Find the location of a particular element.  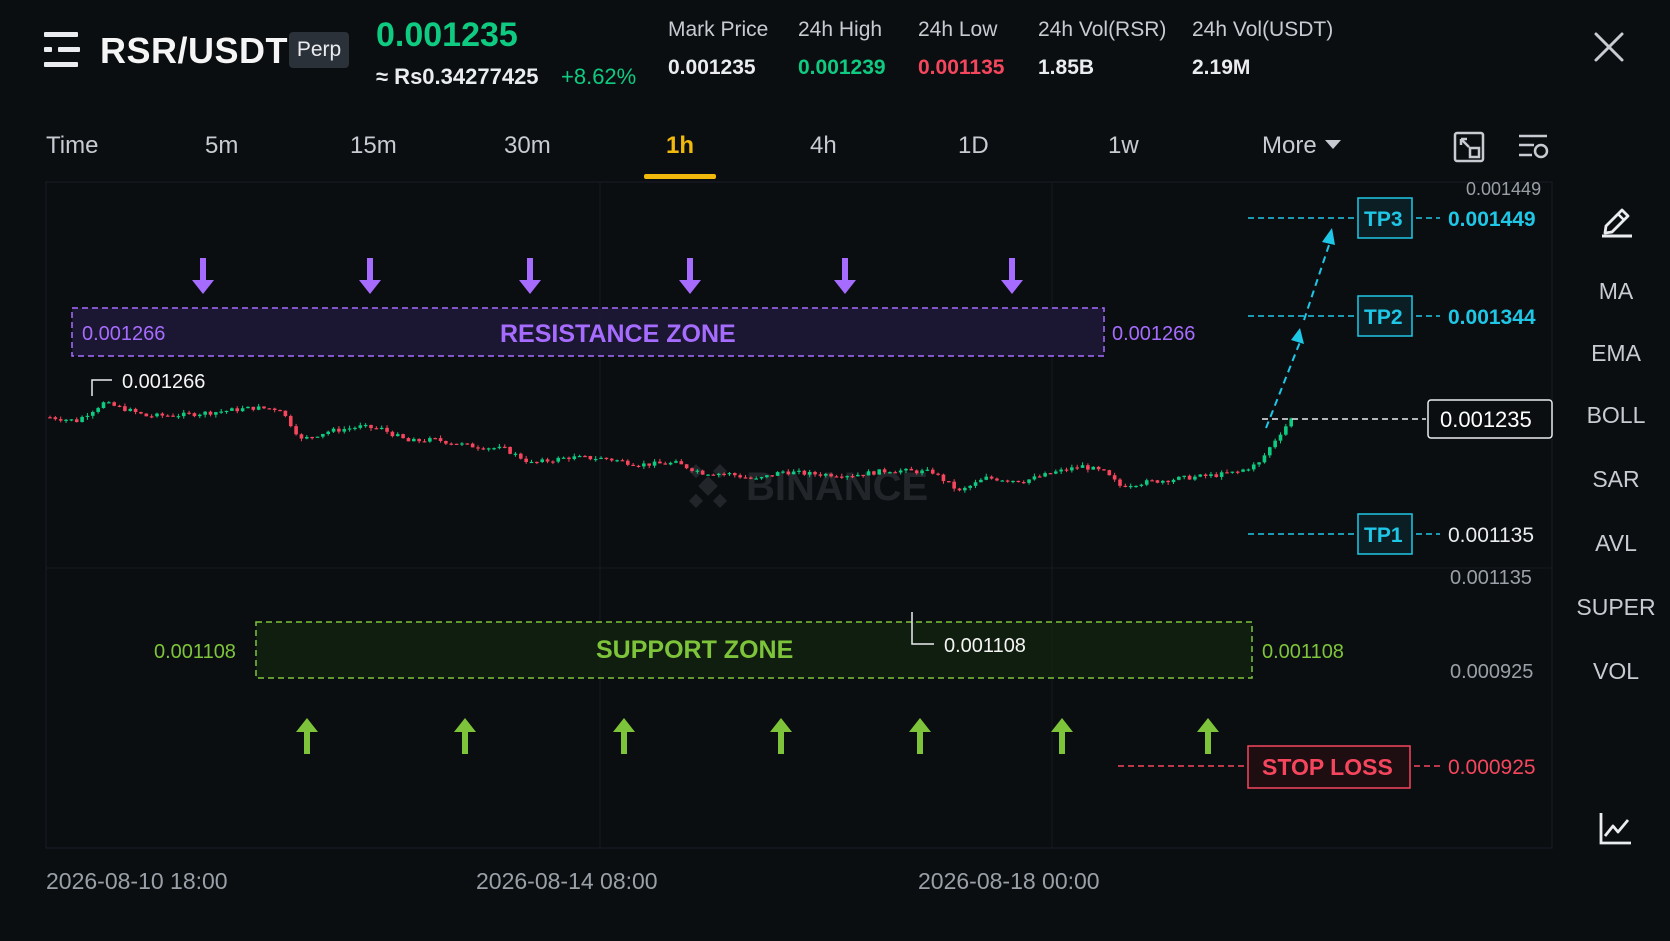

indicator-boll: BOLL is located at coordinates (1616, 415).